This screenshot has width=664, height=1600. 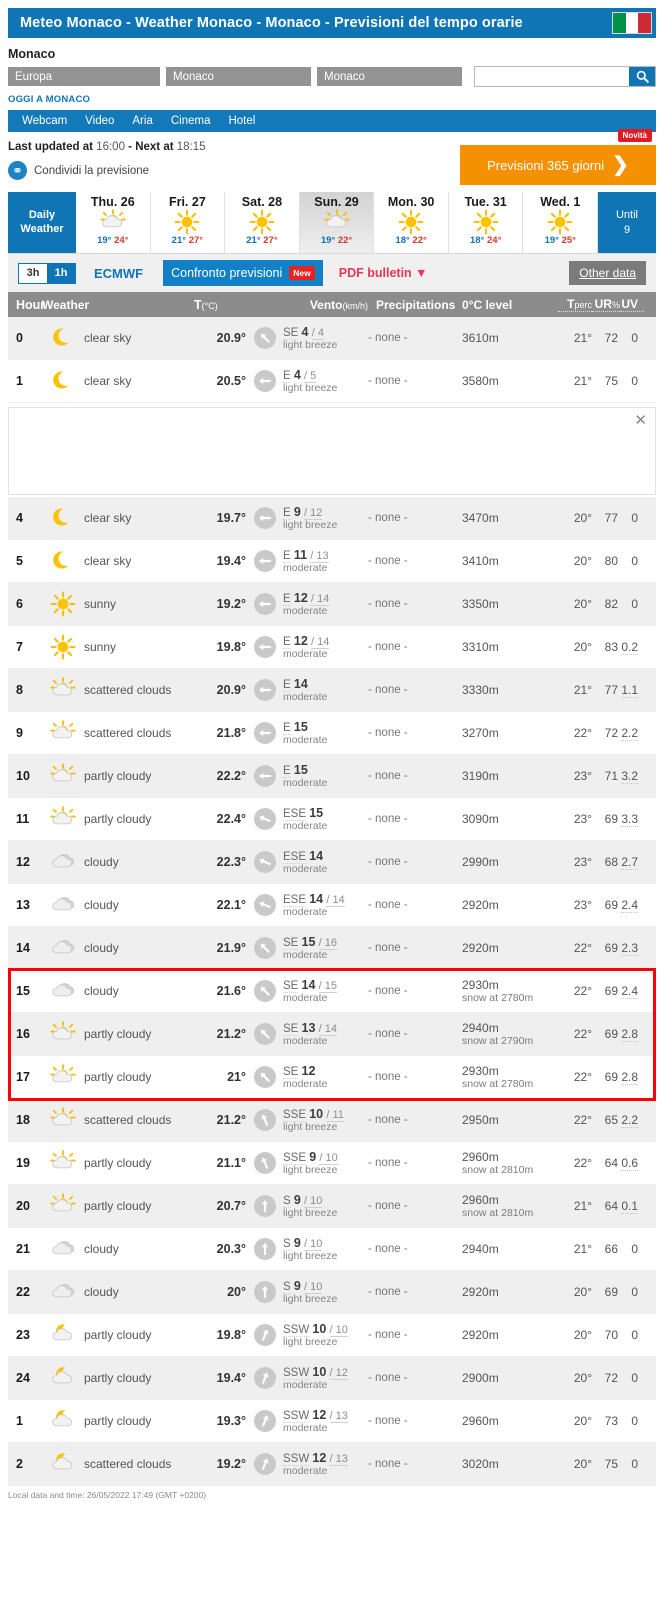 What do you see at coordinates (198, 304) in the screenshot?
I see `col-header-temp-main: T` at bounding box center [198, 304].